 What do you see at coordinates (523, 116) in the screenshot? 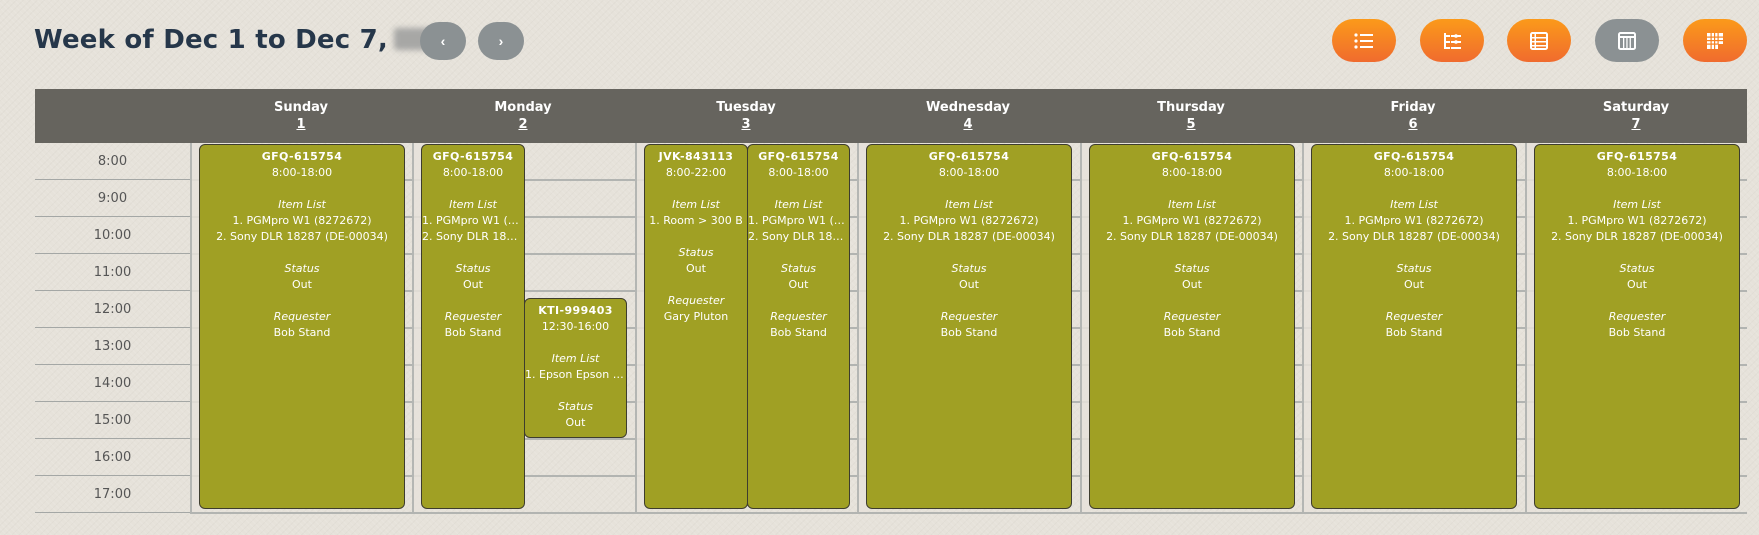
I see `day-header-monday: Monday 2` at bounding box center [523, 116].